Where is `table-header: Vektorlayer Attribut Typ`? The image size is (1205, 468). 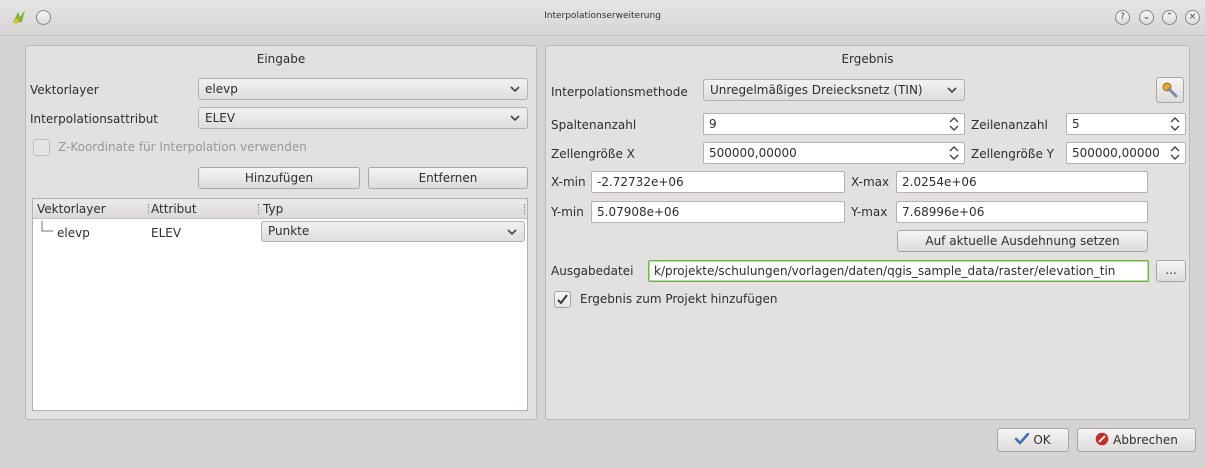 table-header: Vektorlayer Attribut Typ is located at coordinates (280, 209).